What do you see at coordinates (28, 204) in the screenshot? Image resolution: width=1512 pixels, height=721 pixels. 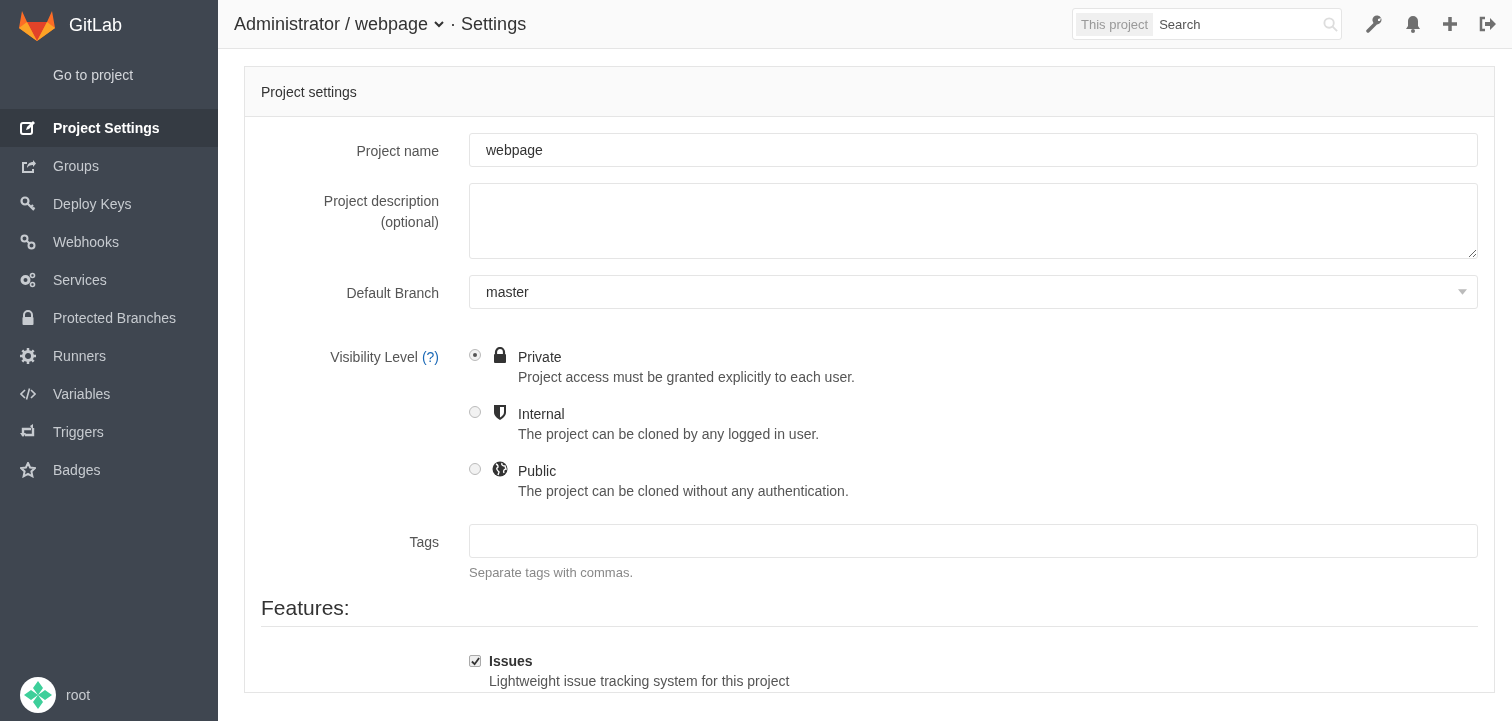 I see `key-icon` at bounding box center [28, 204].